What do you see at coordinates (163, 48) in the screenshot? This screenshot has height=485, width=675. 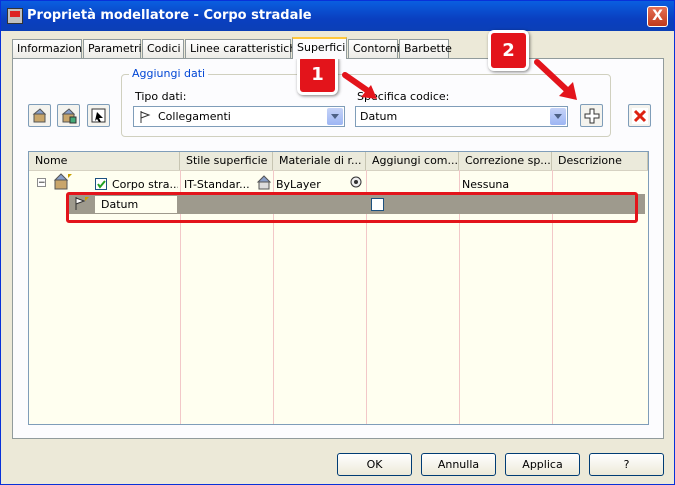 I see `tab-codici: Codici` at bounding box center [163, 48].